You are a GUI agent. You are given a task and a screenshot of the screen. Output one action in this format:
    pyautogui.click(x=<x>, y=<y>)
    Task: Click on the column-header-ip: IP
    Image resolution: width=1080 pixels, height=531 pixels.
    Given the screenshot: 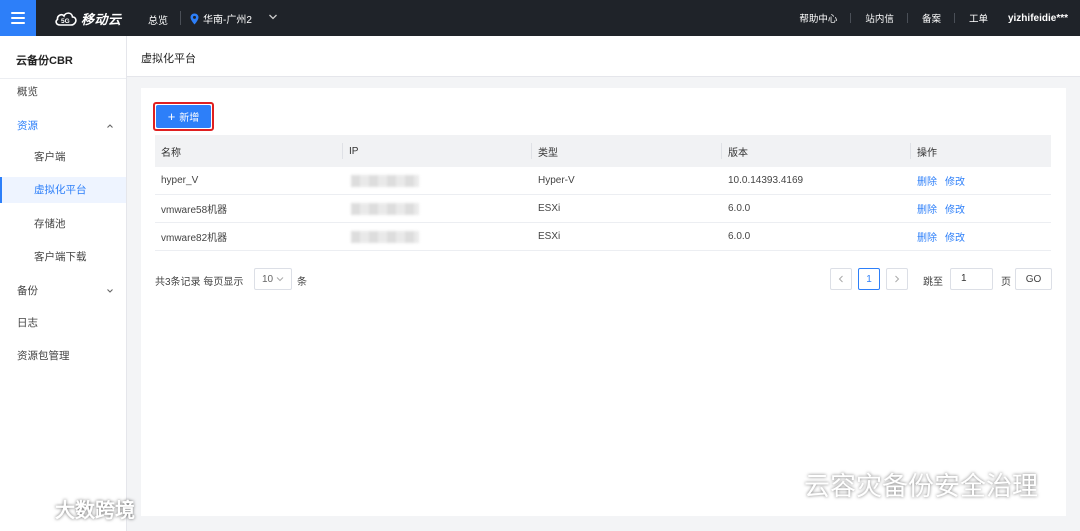 What is the action you would take?
    pyautogui.click(x=354, y=151)
    